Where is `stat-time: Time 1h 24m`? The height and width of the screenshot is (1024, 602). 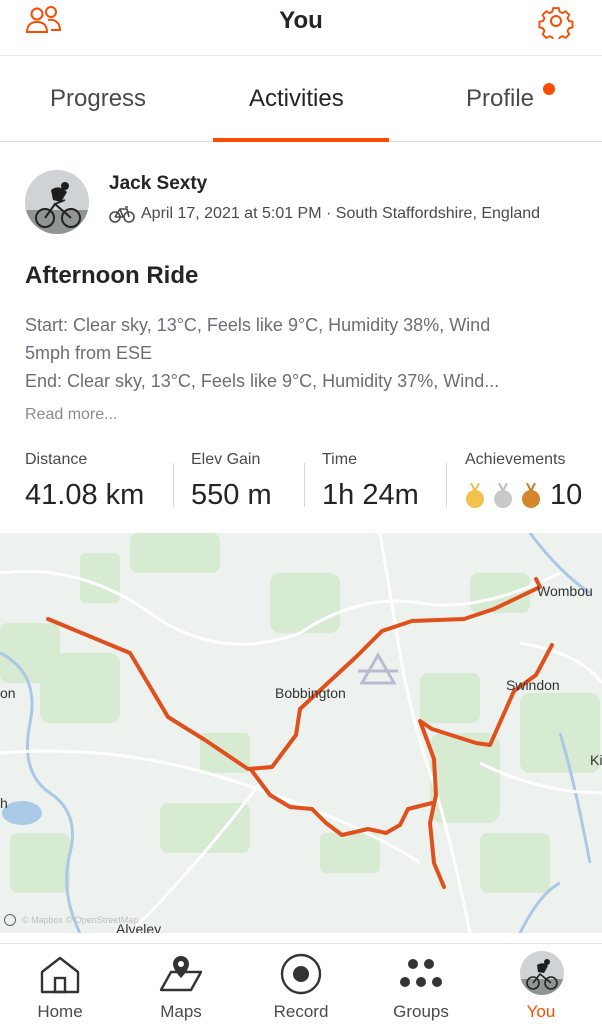 stat-time: Time 1h 24m is located at coordinates (370, 481).